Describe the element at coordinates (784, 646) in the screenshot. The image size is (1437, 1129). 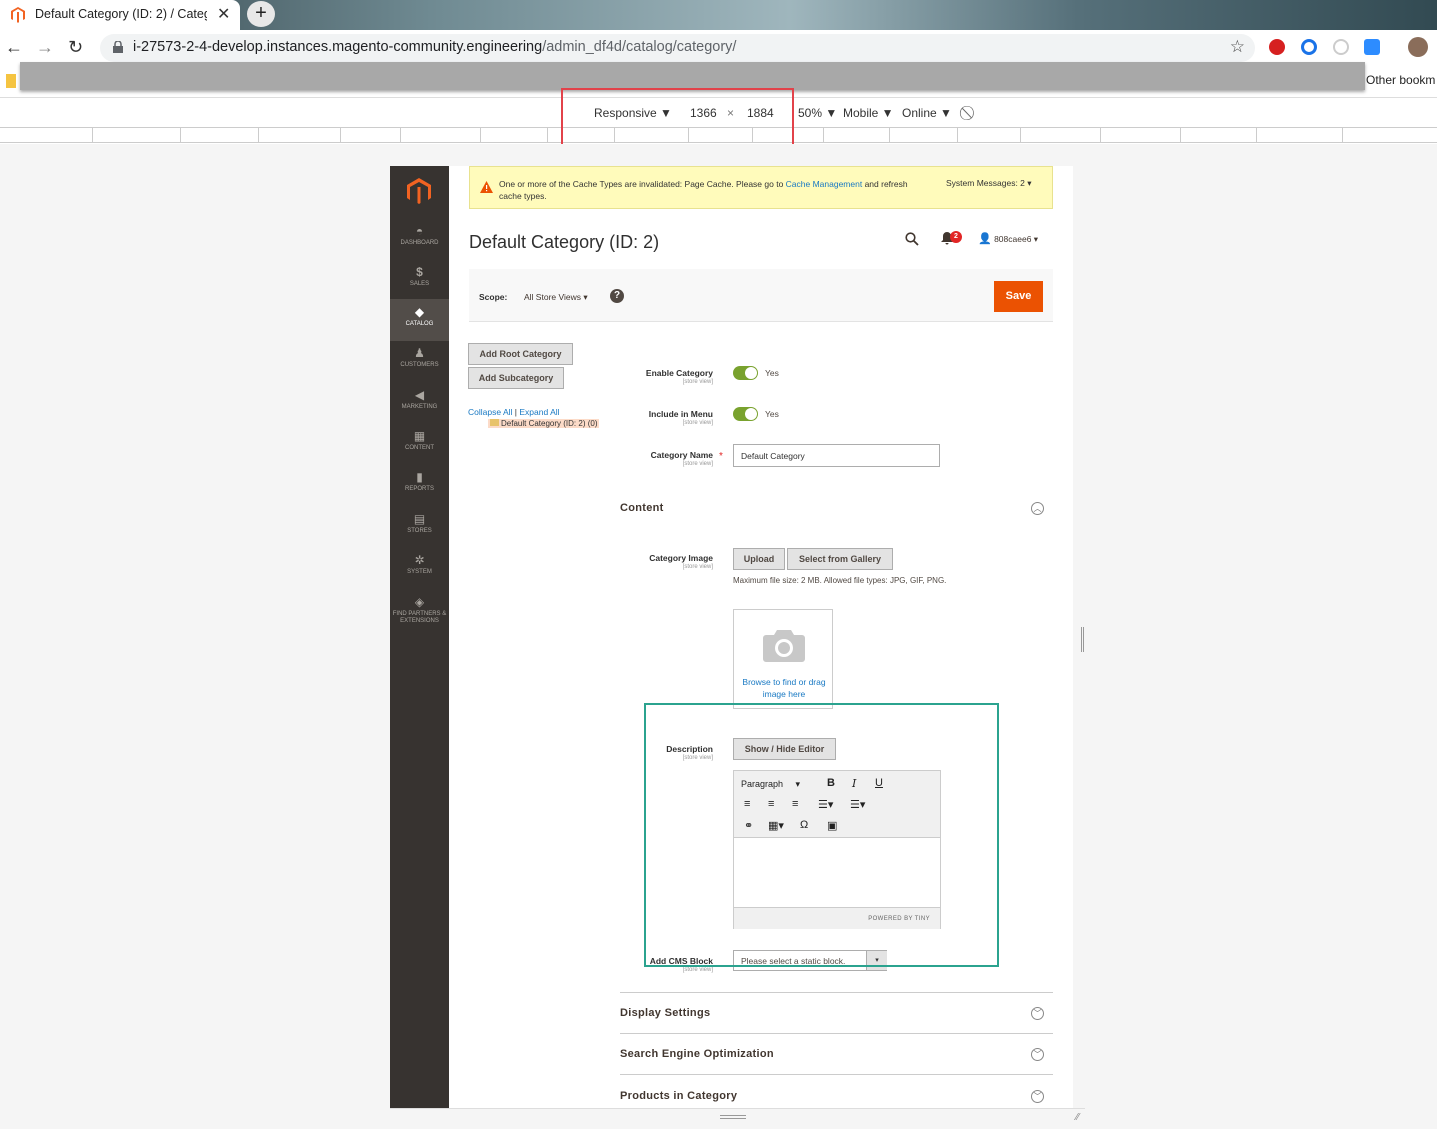
I see `camera-icon` at that location.